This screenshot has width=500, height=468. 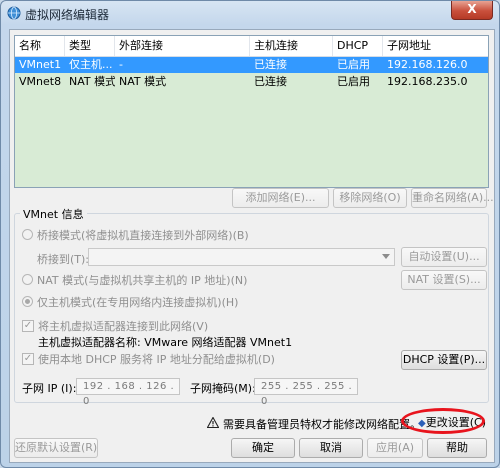 I want to click on title-bar: 虚拟网络编辑器 X, so click(x=250, y=13).